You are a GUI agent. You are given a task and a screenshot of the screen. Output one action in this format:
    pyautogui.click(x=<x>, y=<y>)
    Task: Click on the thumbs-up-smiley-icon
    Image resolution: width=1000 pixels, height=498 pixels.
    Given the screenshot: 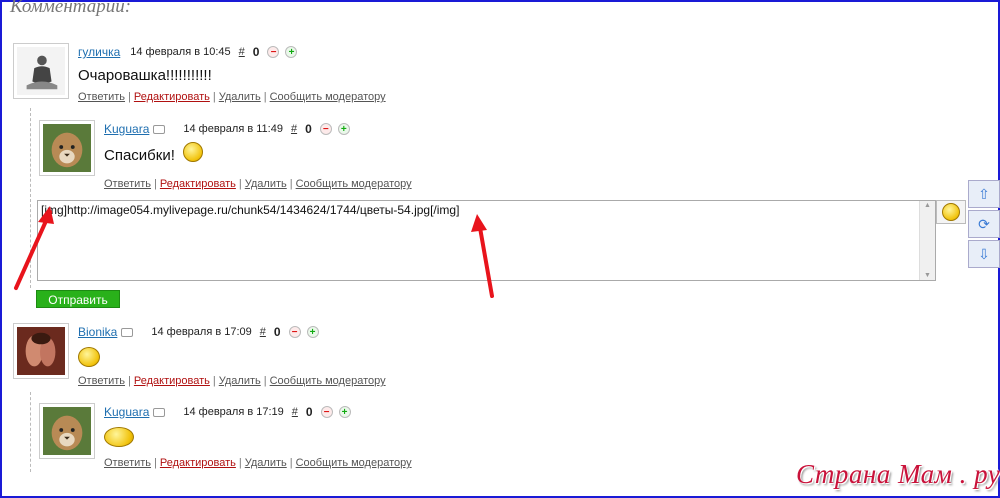 What is the action you would take?
    pyautogui.click(x=89, y=357)
    